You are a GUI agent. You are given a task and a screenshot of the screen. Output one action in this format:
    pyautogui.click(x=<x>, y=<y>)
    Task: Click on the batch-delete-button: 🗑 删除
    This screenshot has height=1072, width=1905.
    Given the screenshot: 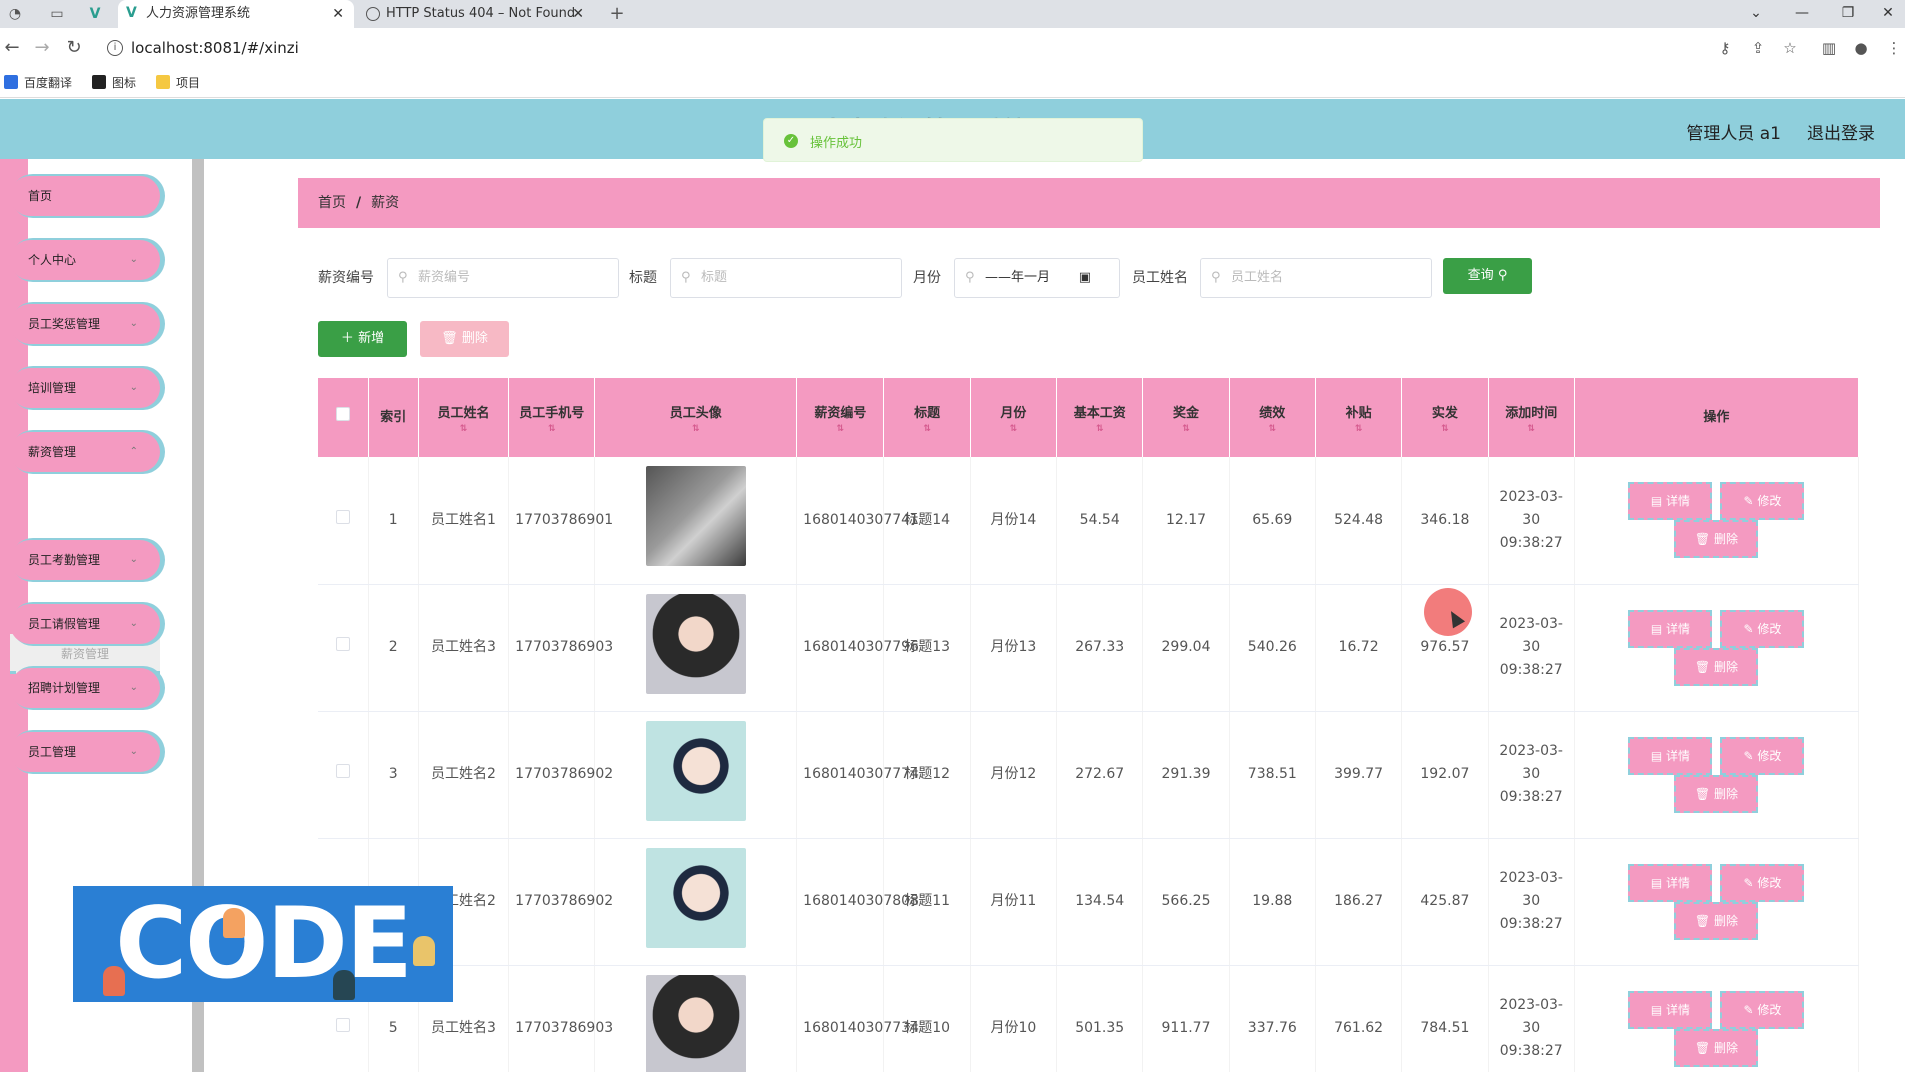 What is the action you would take?
    pyautogui.click(x=464, y=339)
    